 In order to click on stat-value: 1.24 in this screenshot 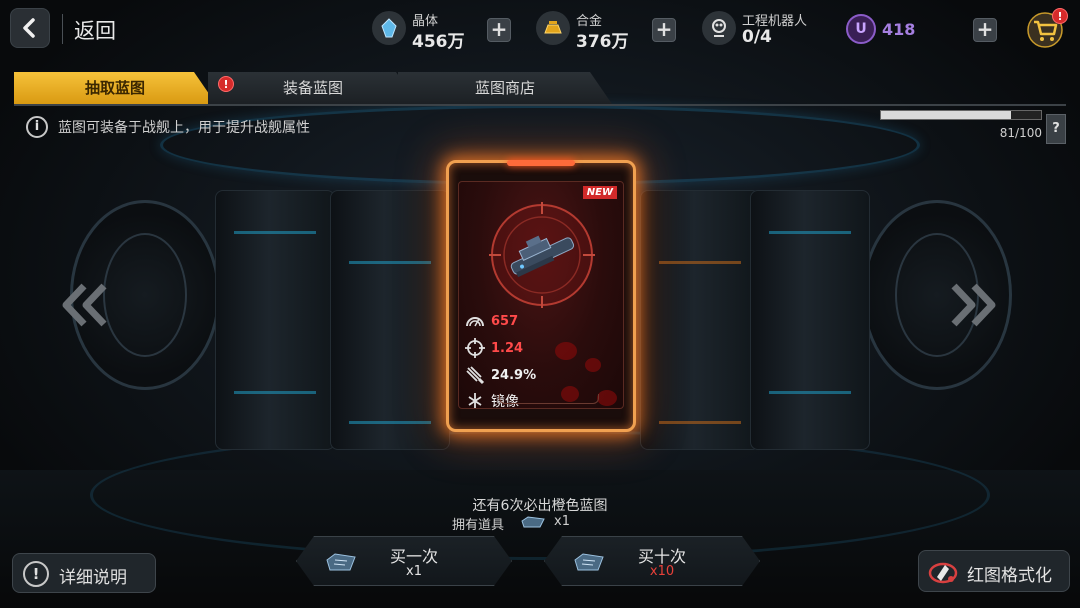, I will do `click(507, 348)`.